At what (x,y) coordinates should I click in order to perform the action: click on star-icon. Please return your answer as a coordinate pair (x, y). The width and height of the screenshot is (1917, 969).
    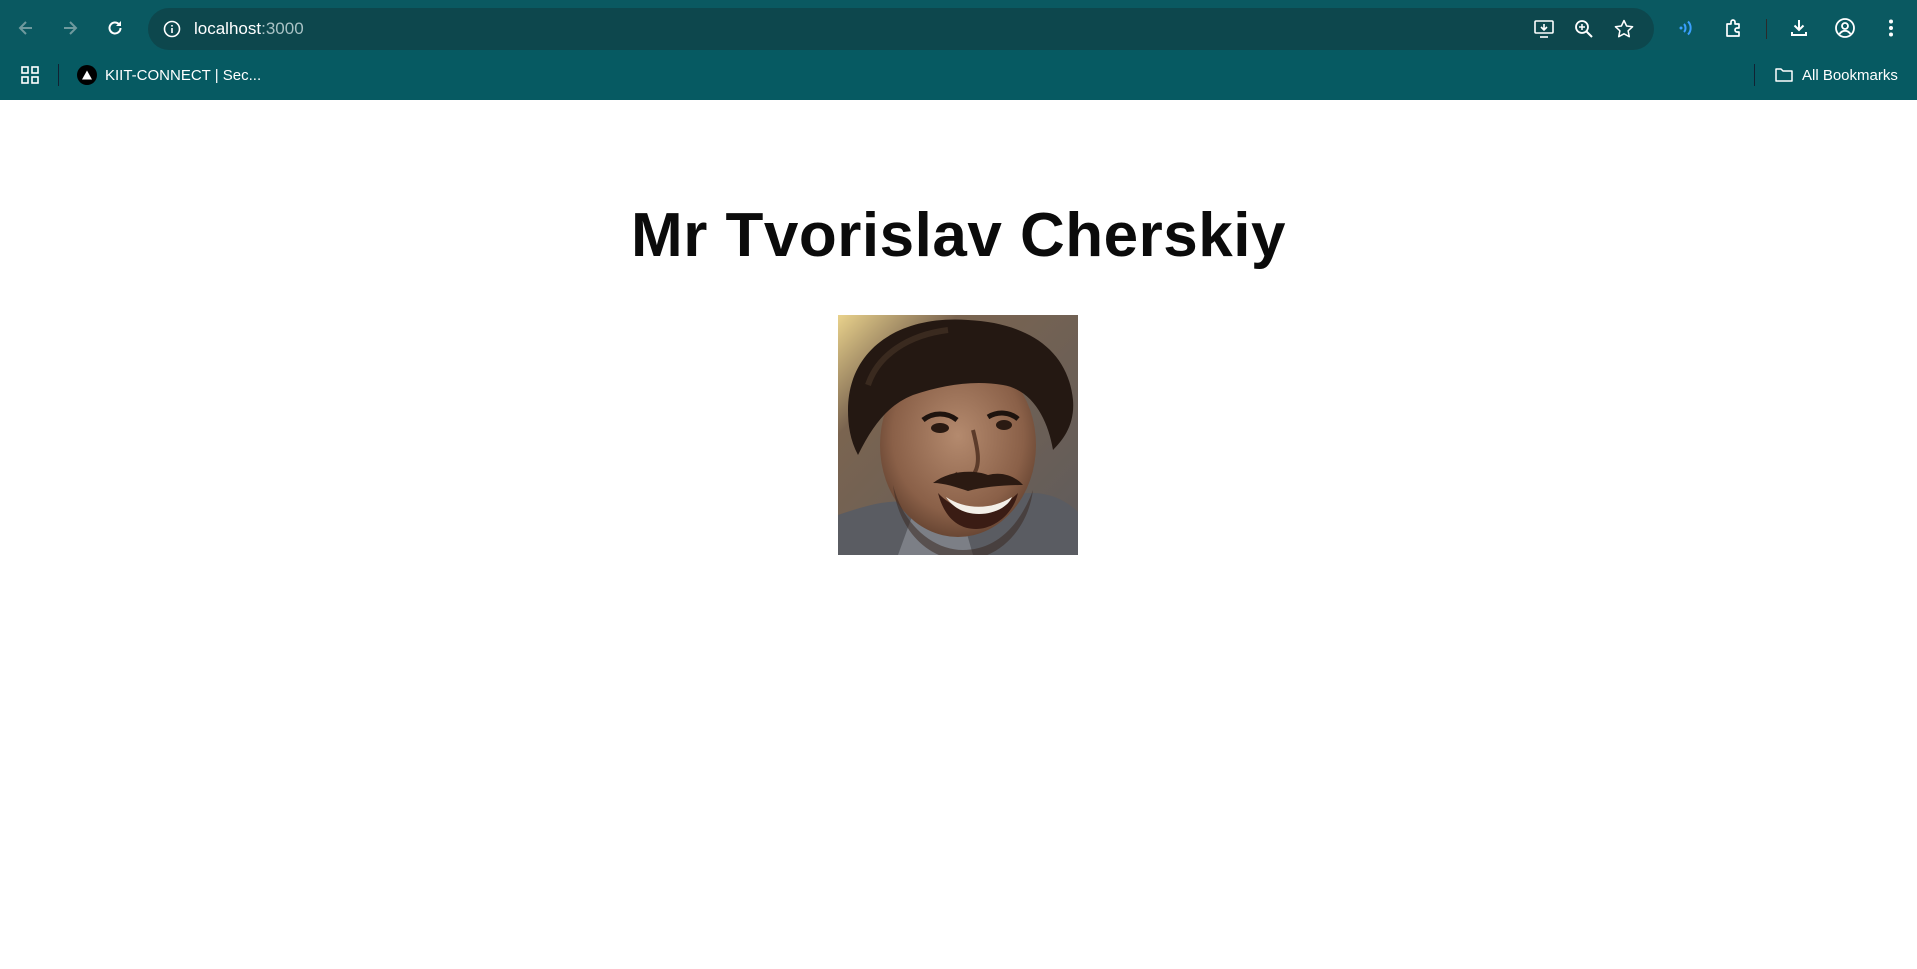
    Looking at the image, I should click on (1624, 28).